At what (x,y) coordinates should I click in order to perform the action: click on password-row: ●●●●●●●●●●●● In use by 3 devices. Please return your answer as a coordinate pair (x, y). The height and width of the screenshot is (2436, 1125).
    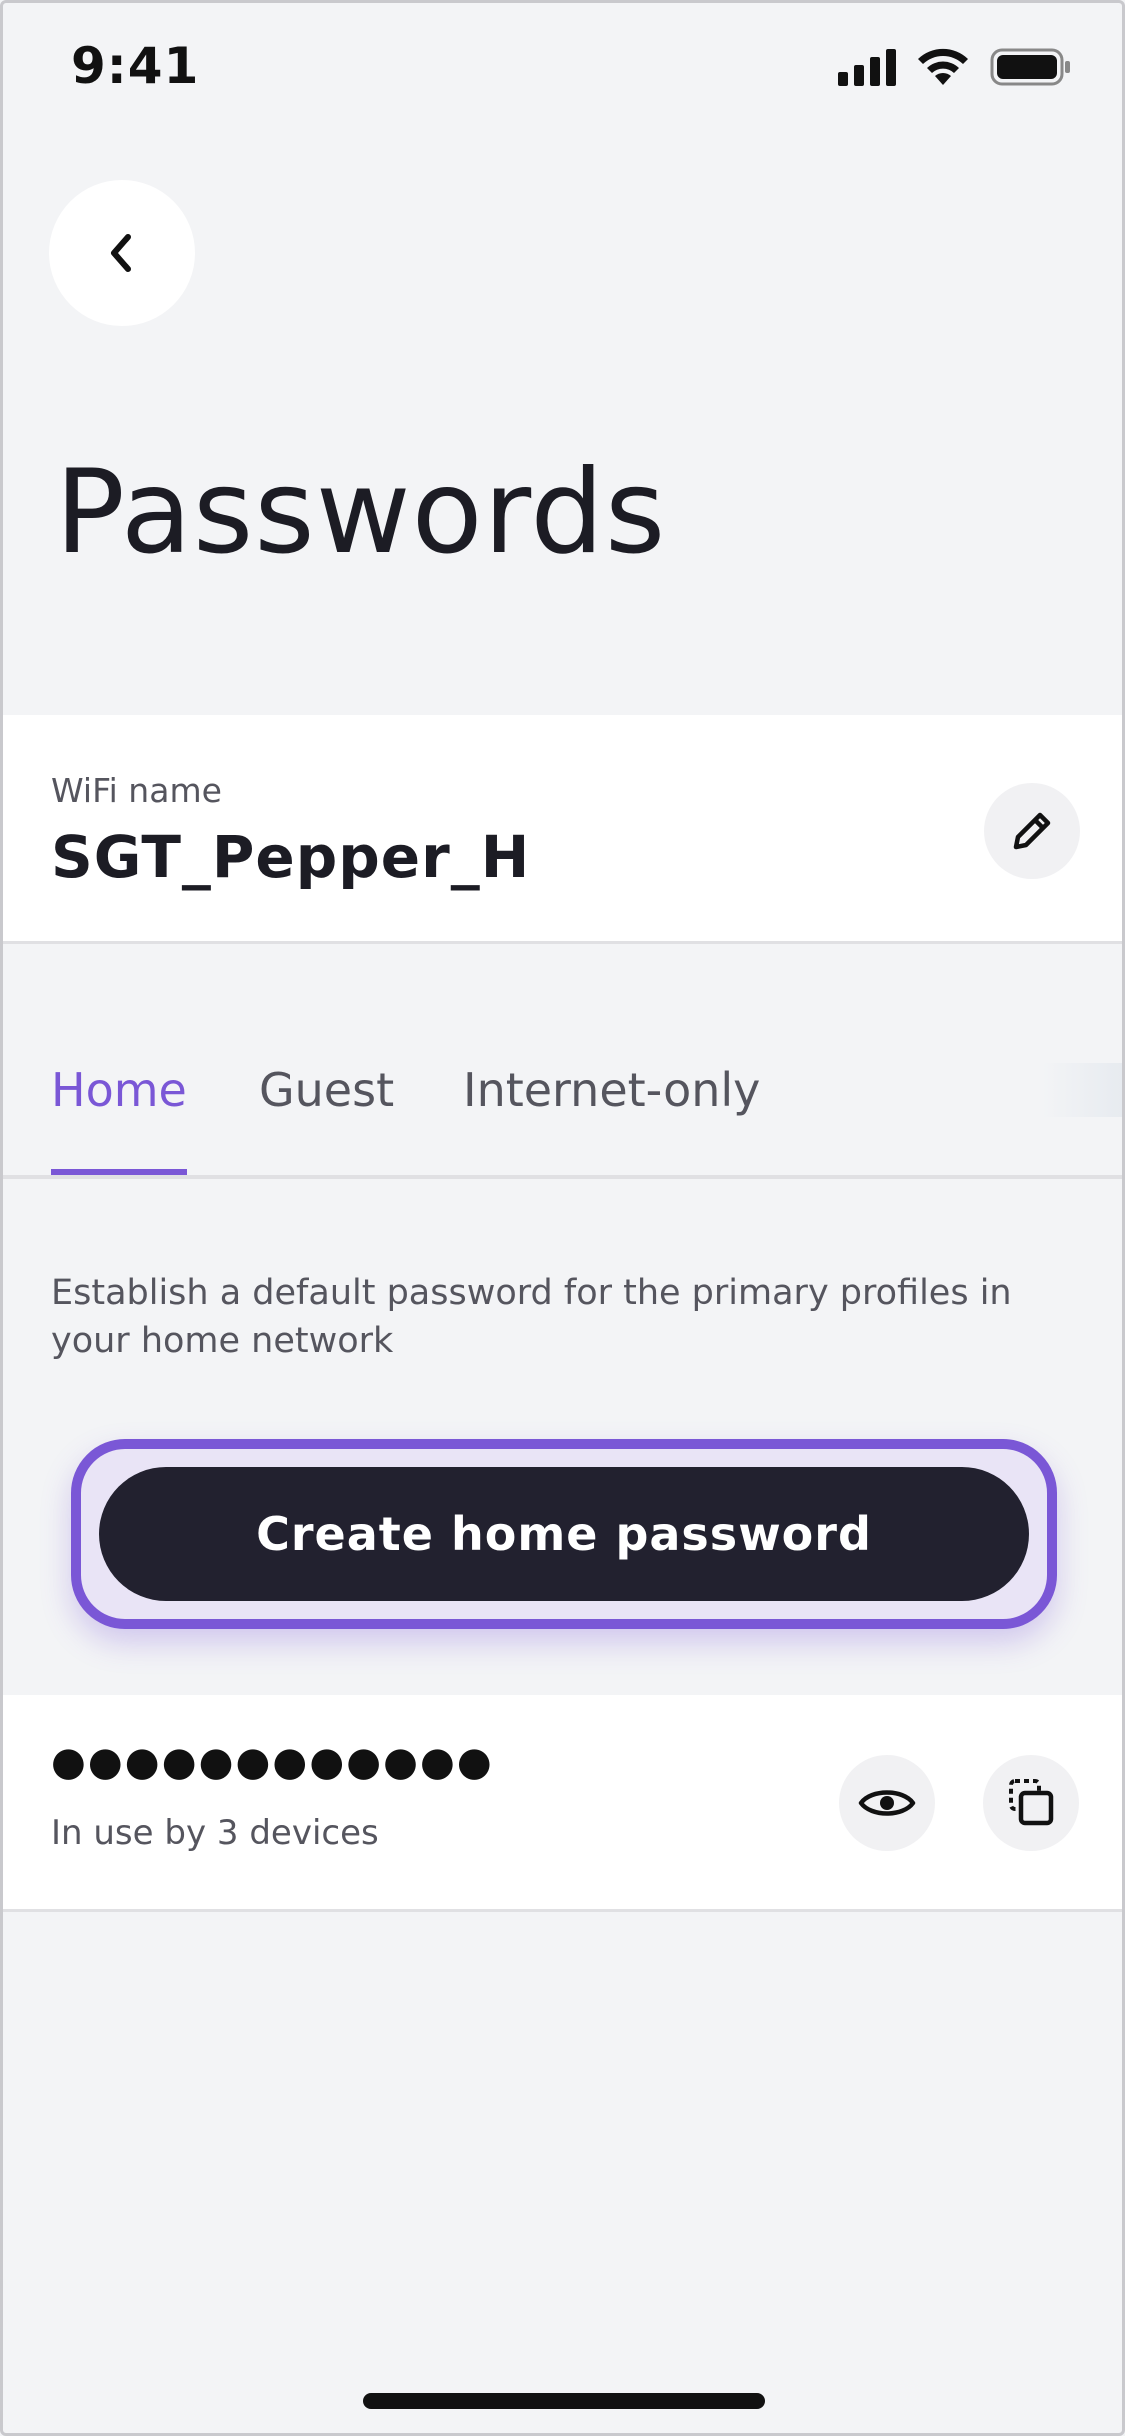
    Looking at the image, I should click on (562, 1803).